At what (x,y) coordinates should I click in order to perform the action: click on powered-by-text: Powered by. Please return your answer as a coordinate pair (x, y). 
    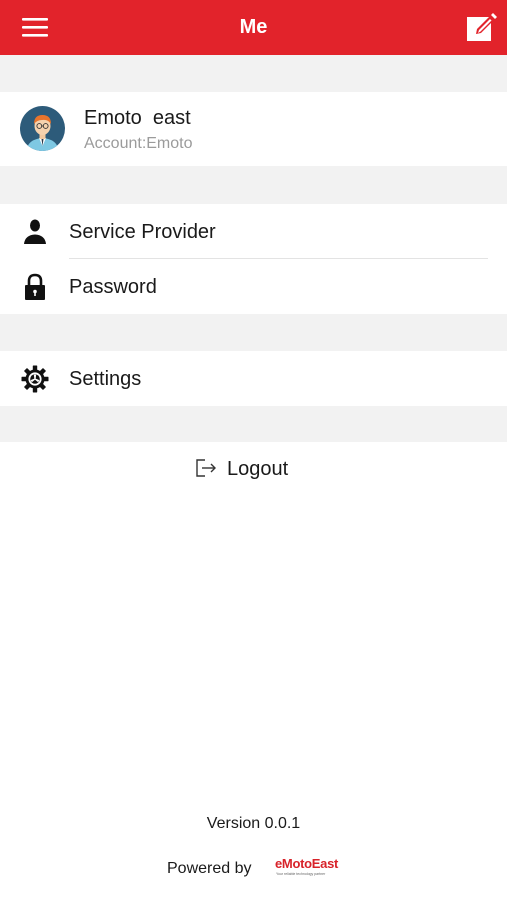
    Looking at the image, I should click on (209, 868).